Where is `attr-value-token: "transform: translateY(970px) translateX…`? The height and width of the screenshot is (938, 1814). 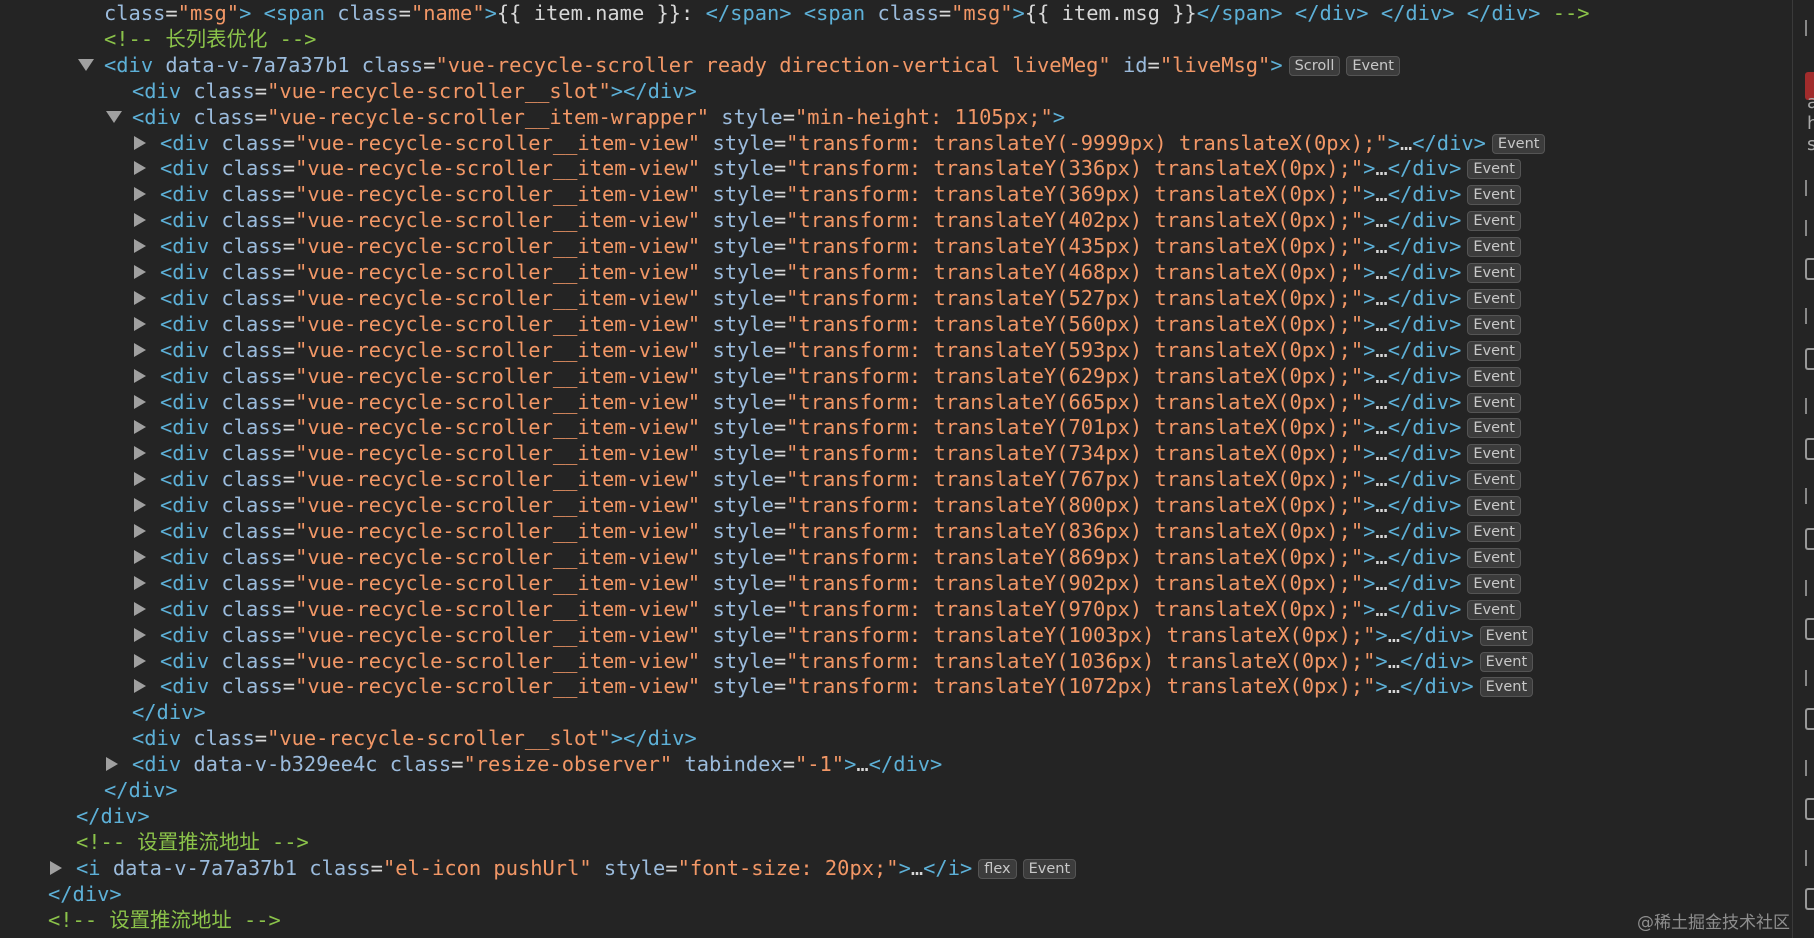
attr-value-token: "transform: translateY(970px) translateX… is located at coordinates (1075, 608).